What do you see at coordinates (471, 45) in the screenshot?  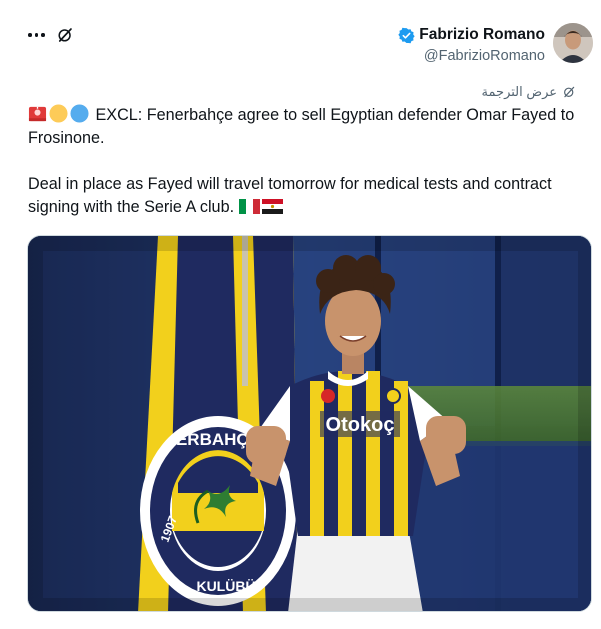 I see `author-info: Fabrizio Romano @FabrizioRomano` at bounding box center [471, 45].